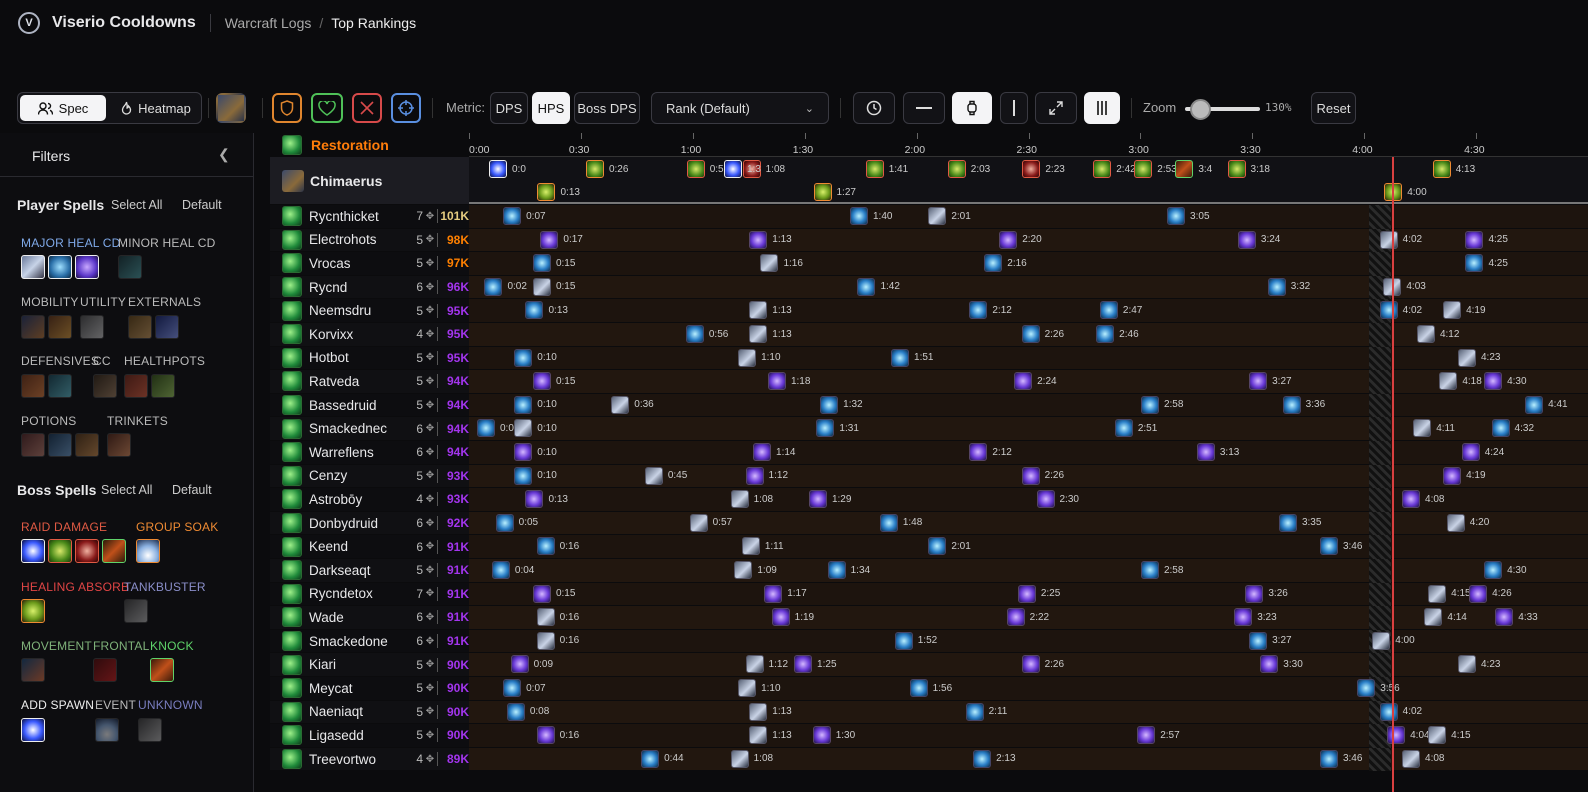 Image resolution: width=1588 pixels, height=792 pixels. I want to click on melee-dps-swords-icon, so click(367, 108).